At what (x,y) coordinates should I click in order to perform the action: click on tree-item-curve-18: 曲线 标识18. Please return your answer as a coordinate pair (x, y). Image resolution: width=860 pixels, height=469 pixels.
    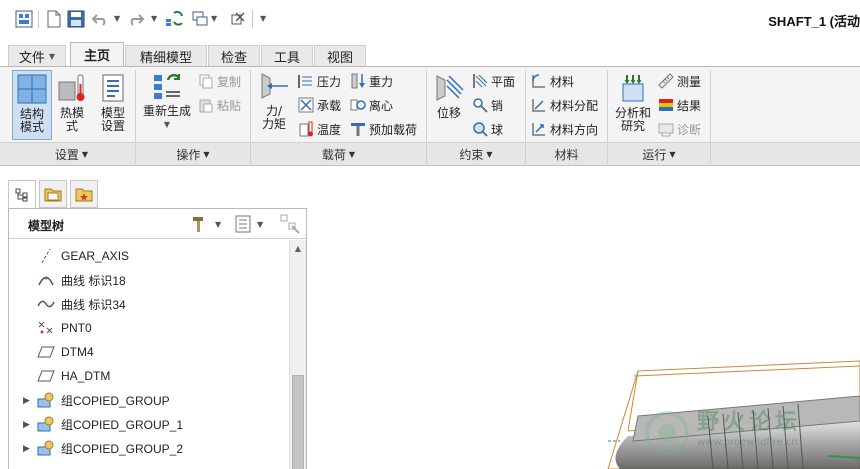
    Looking at the image, I should click on (149, 280).